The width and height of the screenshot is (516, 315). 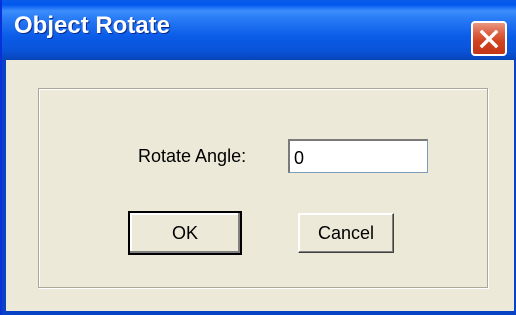 I want to click on window-border-bottom, so click(x=259, y=313).